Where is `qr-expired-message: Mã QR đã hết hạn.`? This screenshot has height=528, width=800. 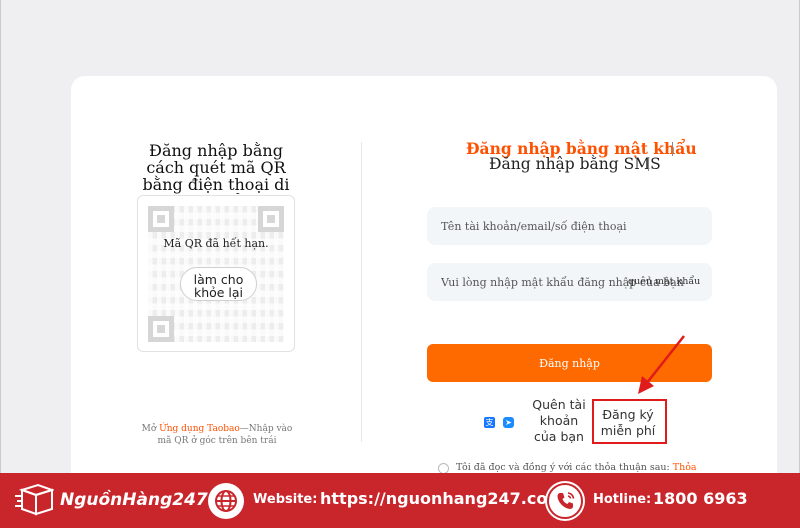 qr-expired-message: Mã QR đã hết hạn. is located at coordinates (216, 243).